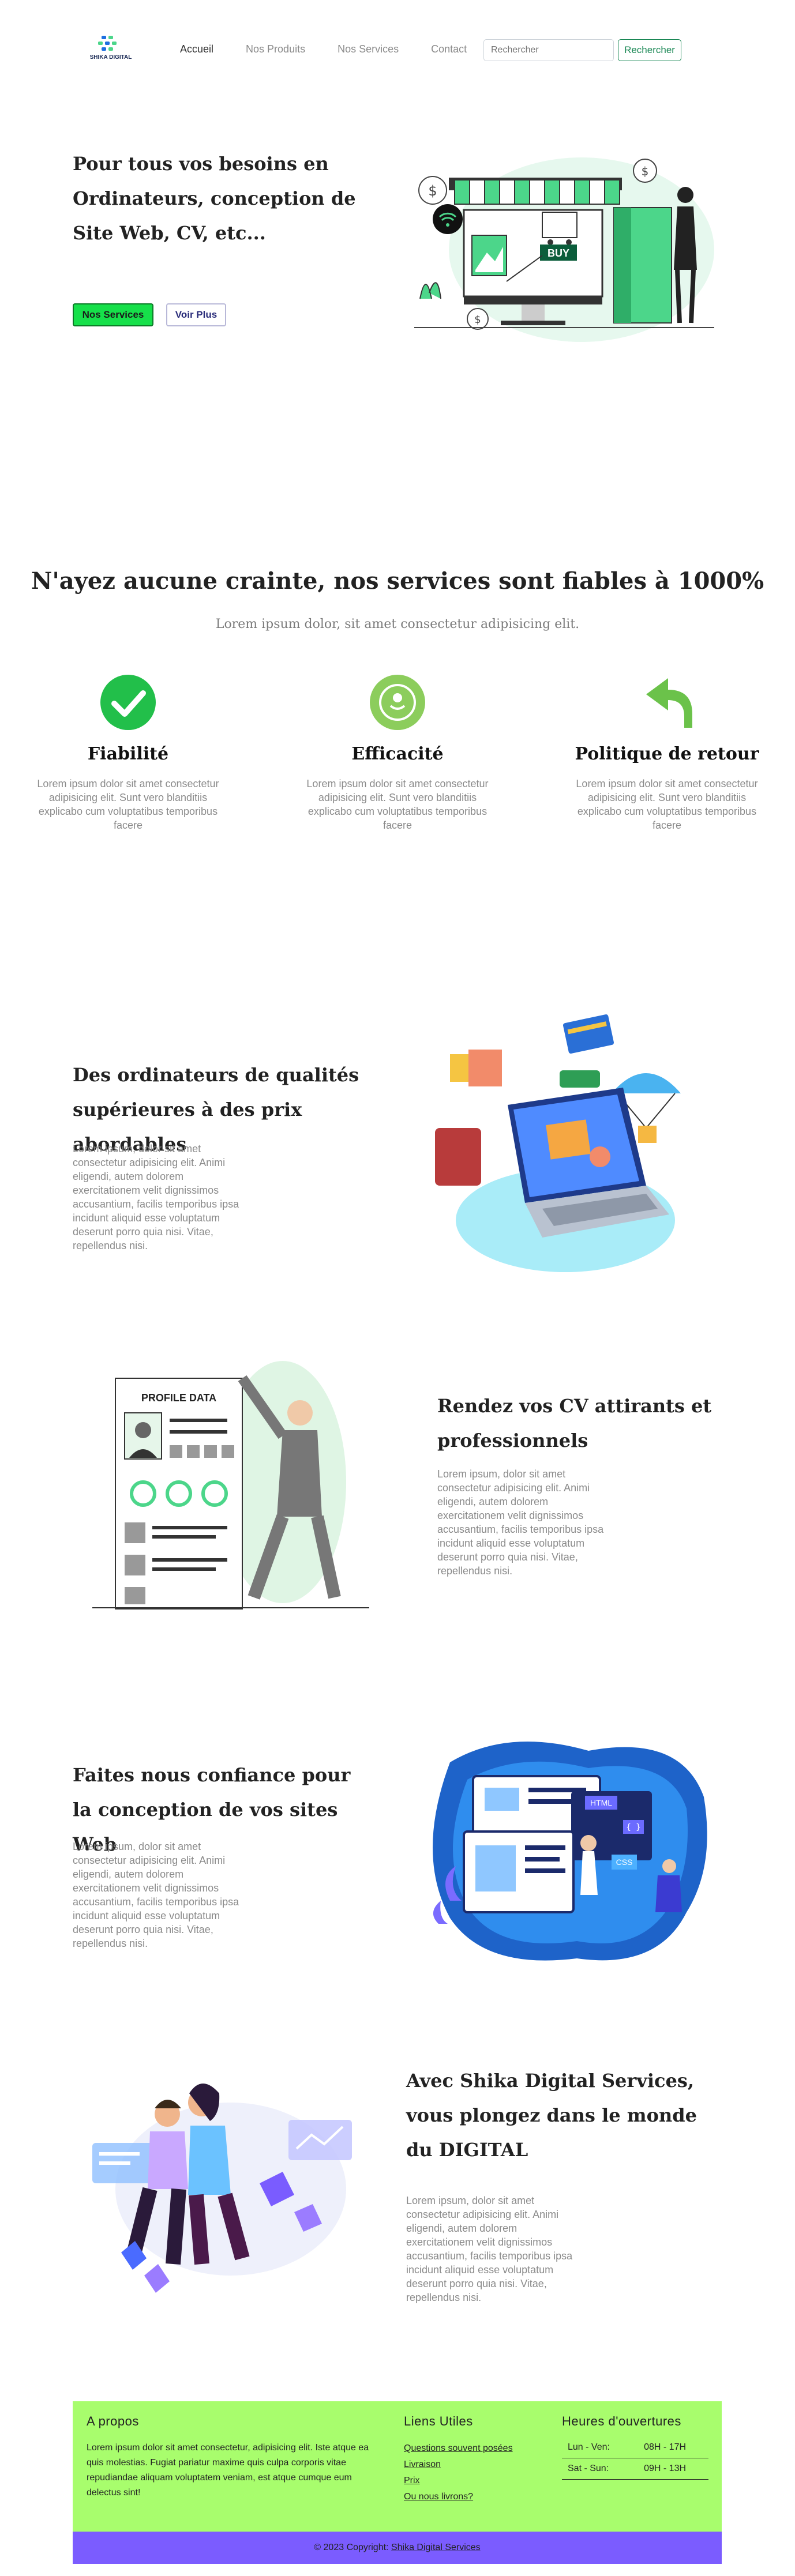  I want to click on hours-day: Lun - Ven:, so click(596, 2447).